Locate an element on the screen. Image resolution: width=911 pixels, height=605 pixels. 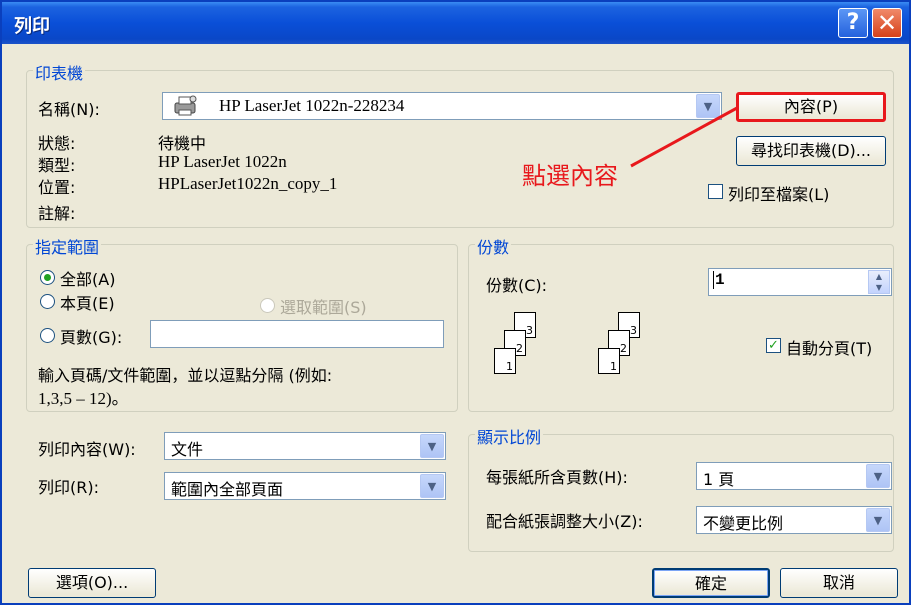
pages-per-sheet-label: 每張紙所含頁數(H): is located at coordinates (557, 477).